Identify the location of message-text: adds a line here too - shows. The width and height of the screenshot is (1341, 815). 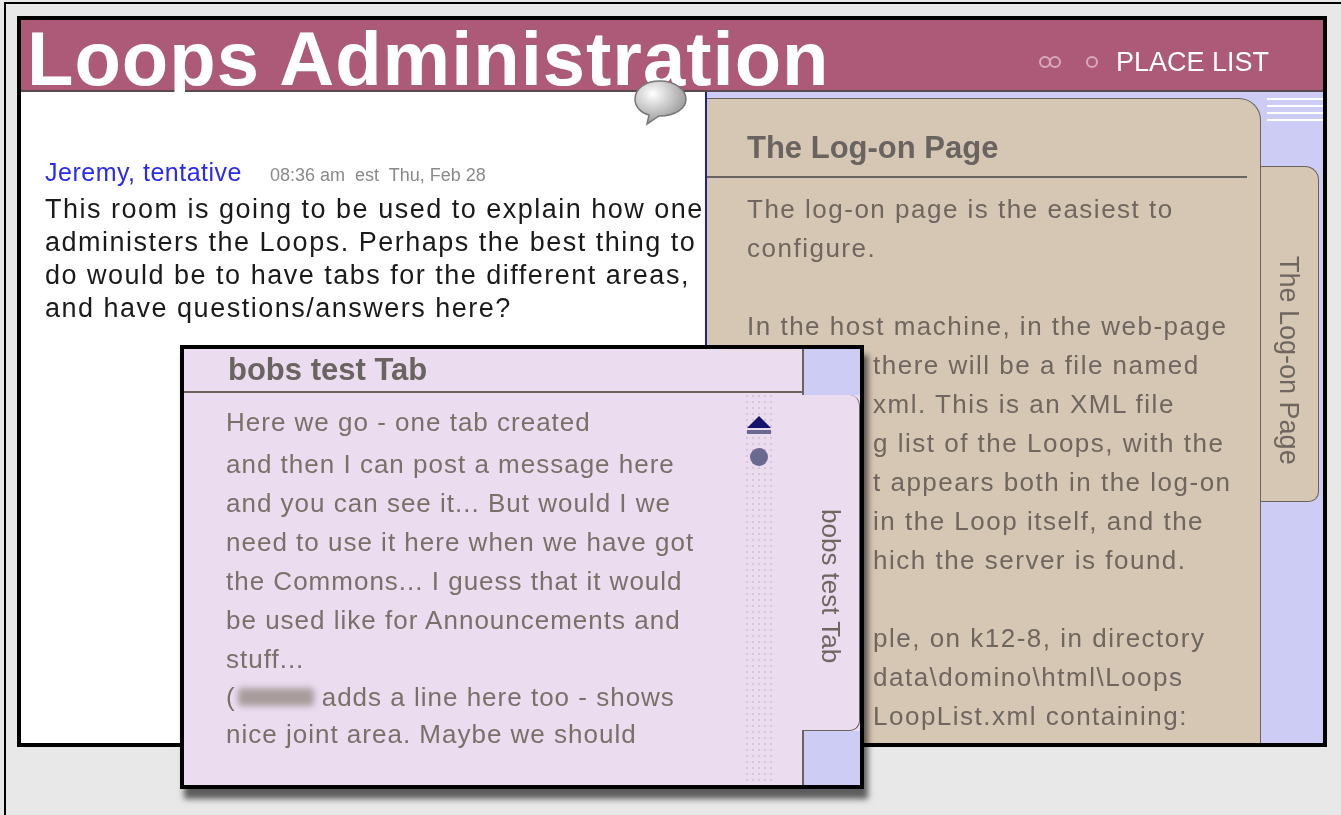
(498, 697).